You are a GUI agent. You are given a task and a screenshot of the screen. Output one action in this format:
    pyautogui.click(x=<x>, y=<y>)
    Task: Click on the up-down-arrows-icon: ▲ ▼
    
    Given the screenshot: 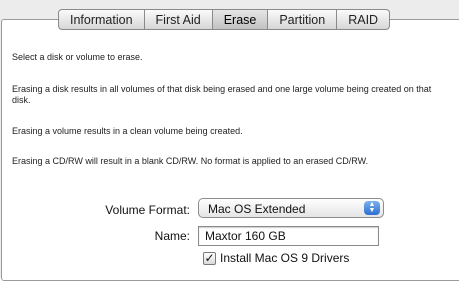 What is the action you would take?
    pyautogui.click(x=372, y=208)
    